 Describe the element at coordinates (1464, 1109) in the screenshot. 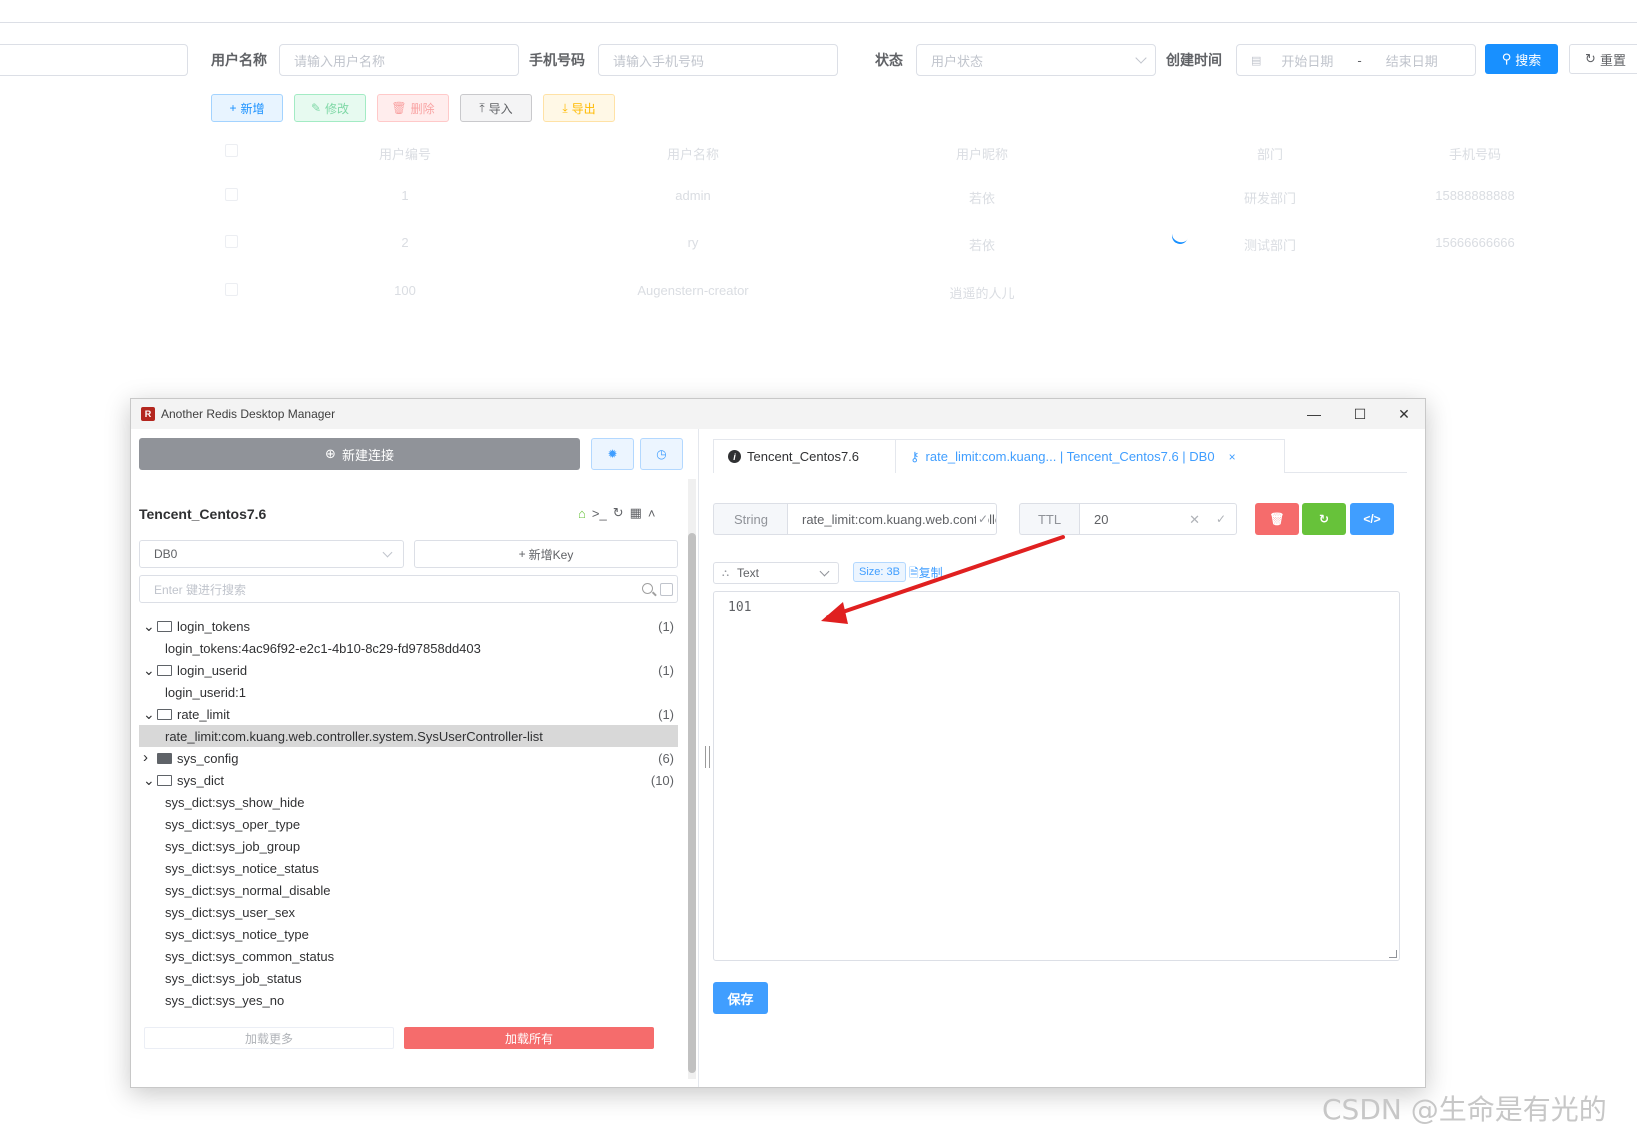

I see `watermark: CSDN @生命是有光的` at that location.